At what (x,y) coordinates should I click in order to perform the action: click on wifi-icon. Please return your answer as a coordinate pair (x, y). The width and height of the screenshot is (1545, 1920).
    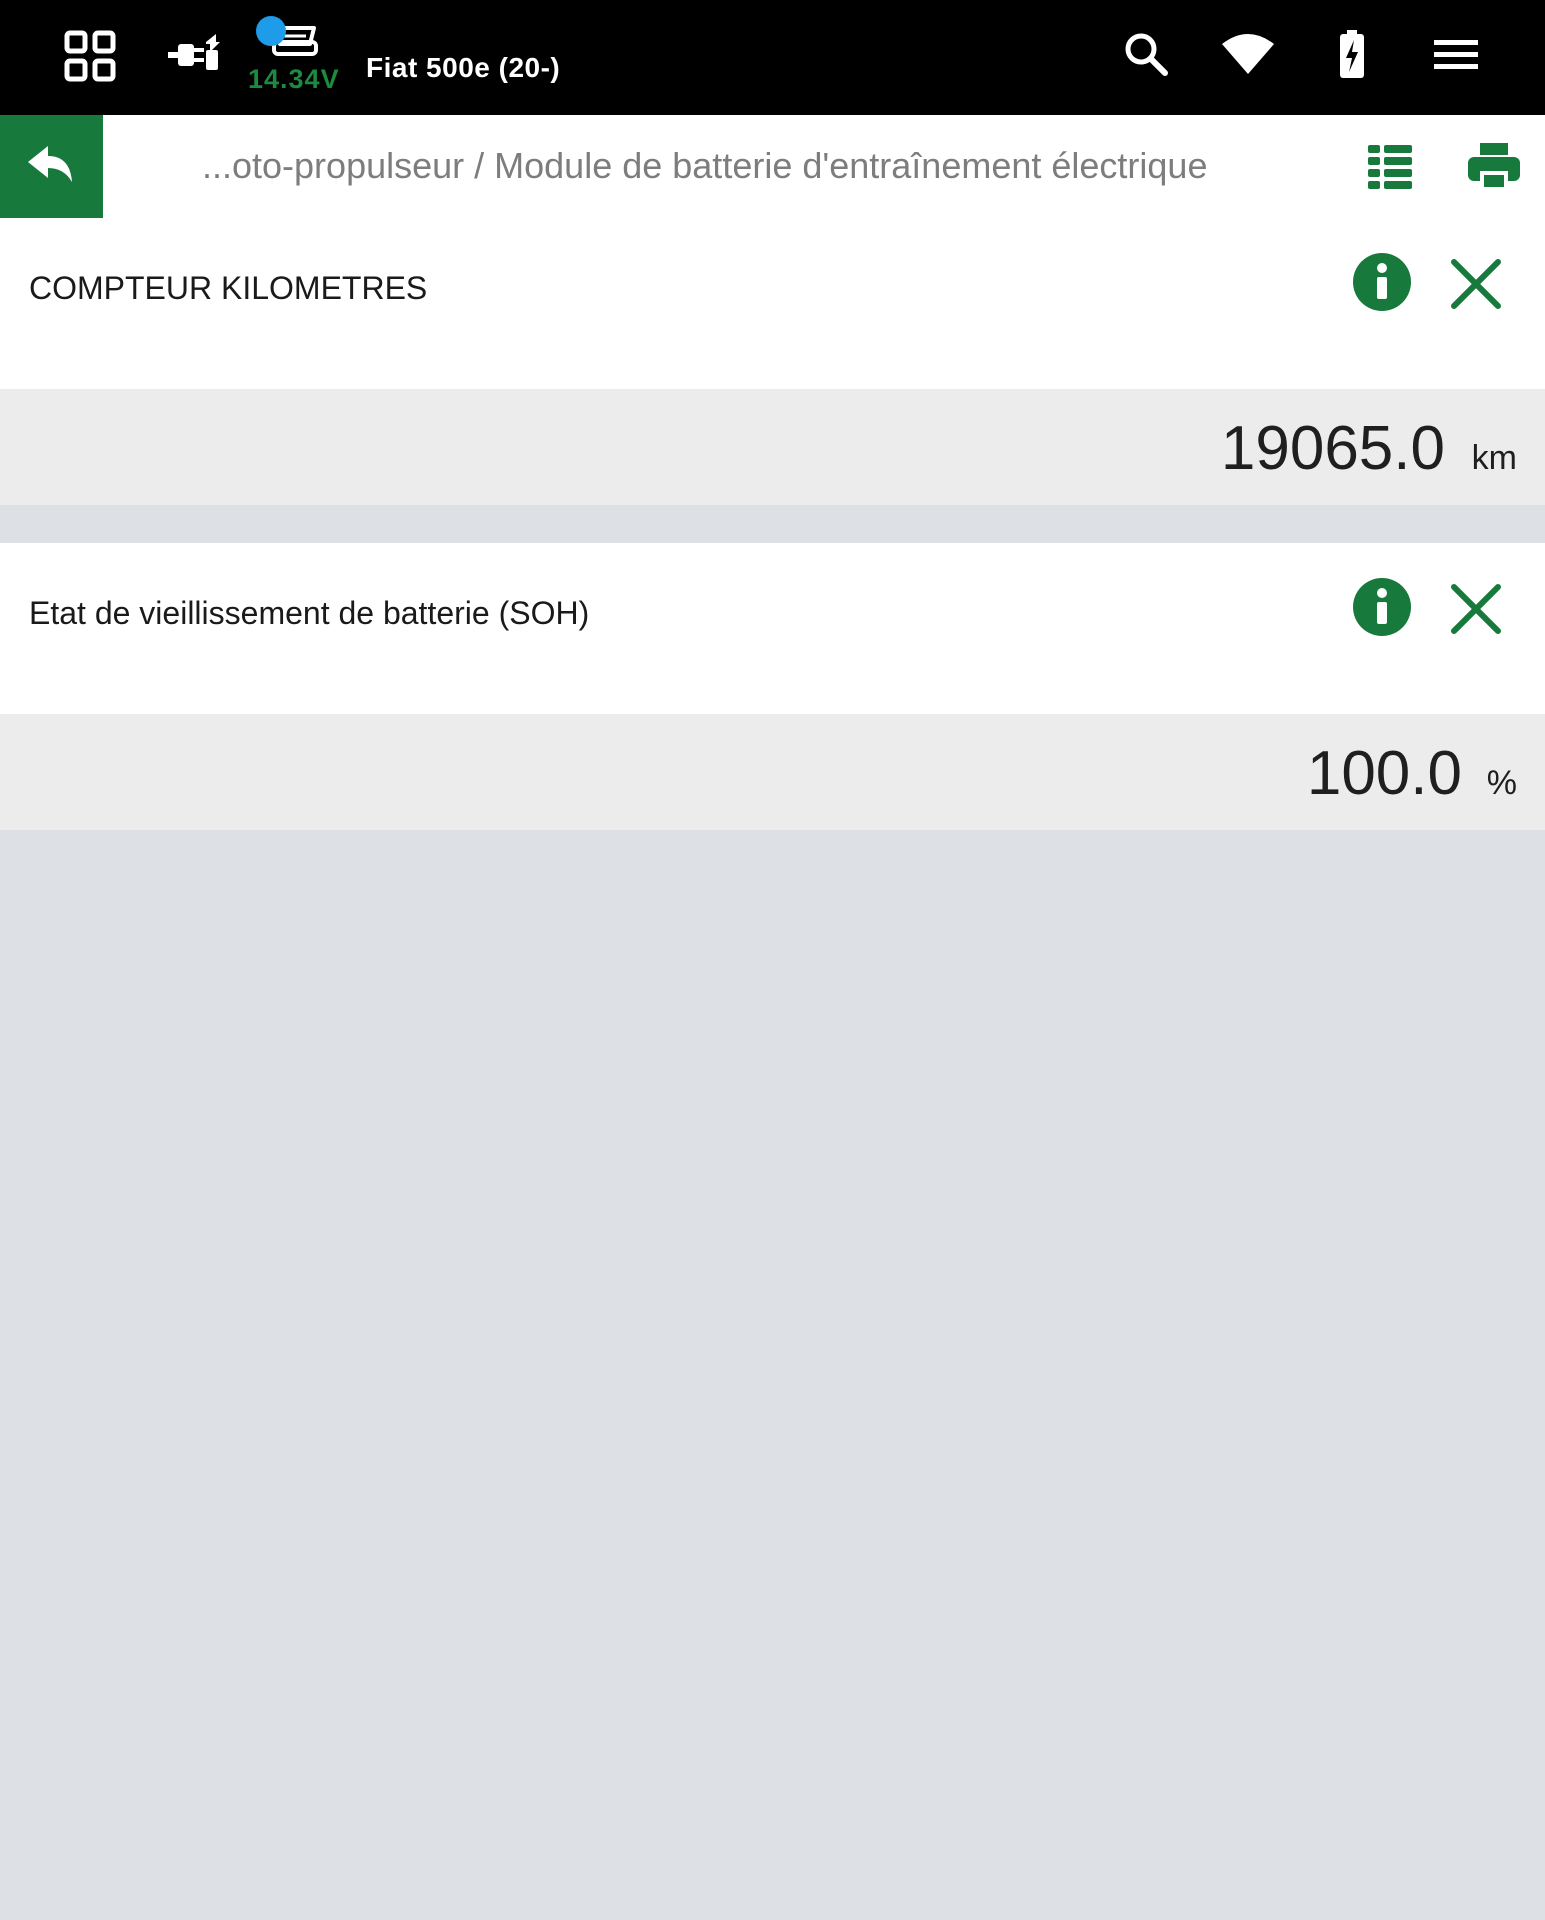
    Looking at the image, I should click on (1248, 54).